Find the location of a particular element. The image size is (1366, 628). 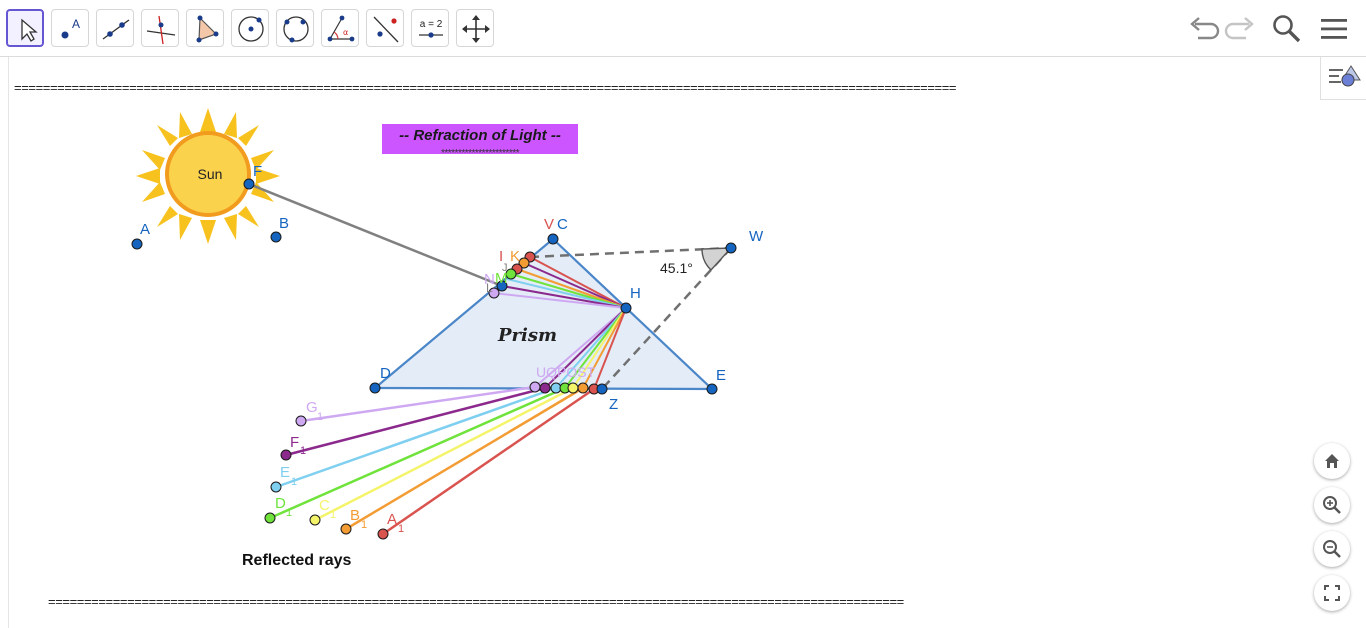

label-Z: Z is located at coordinates (613, 404).